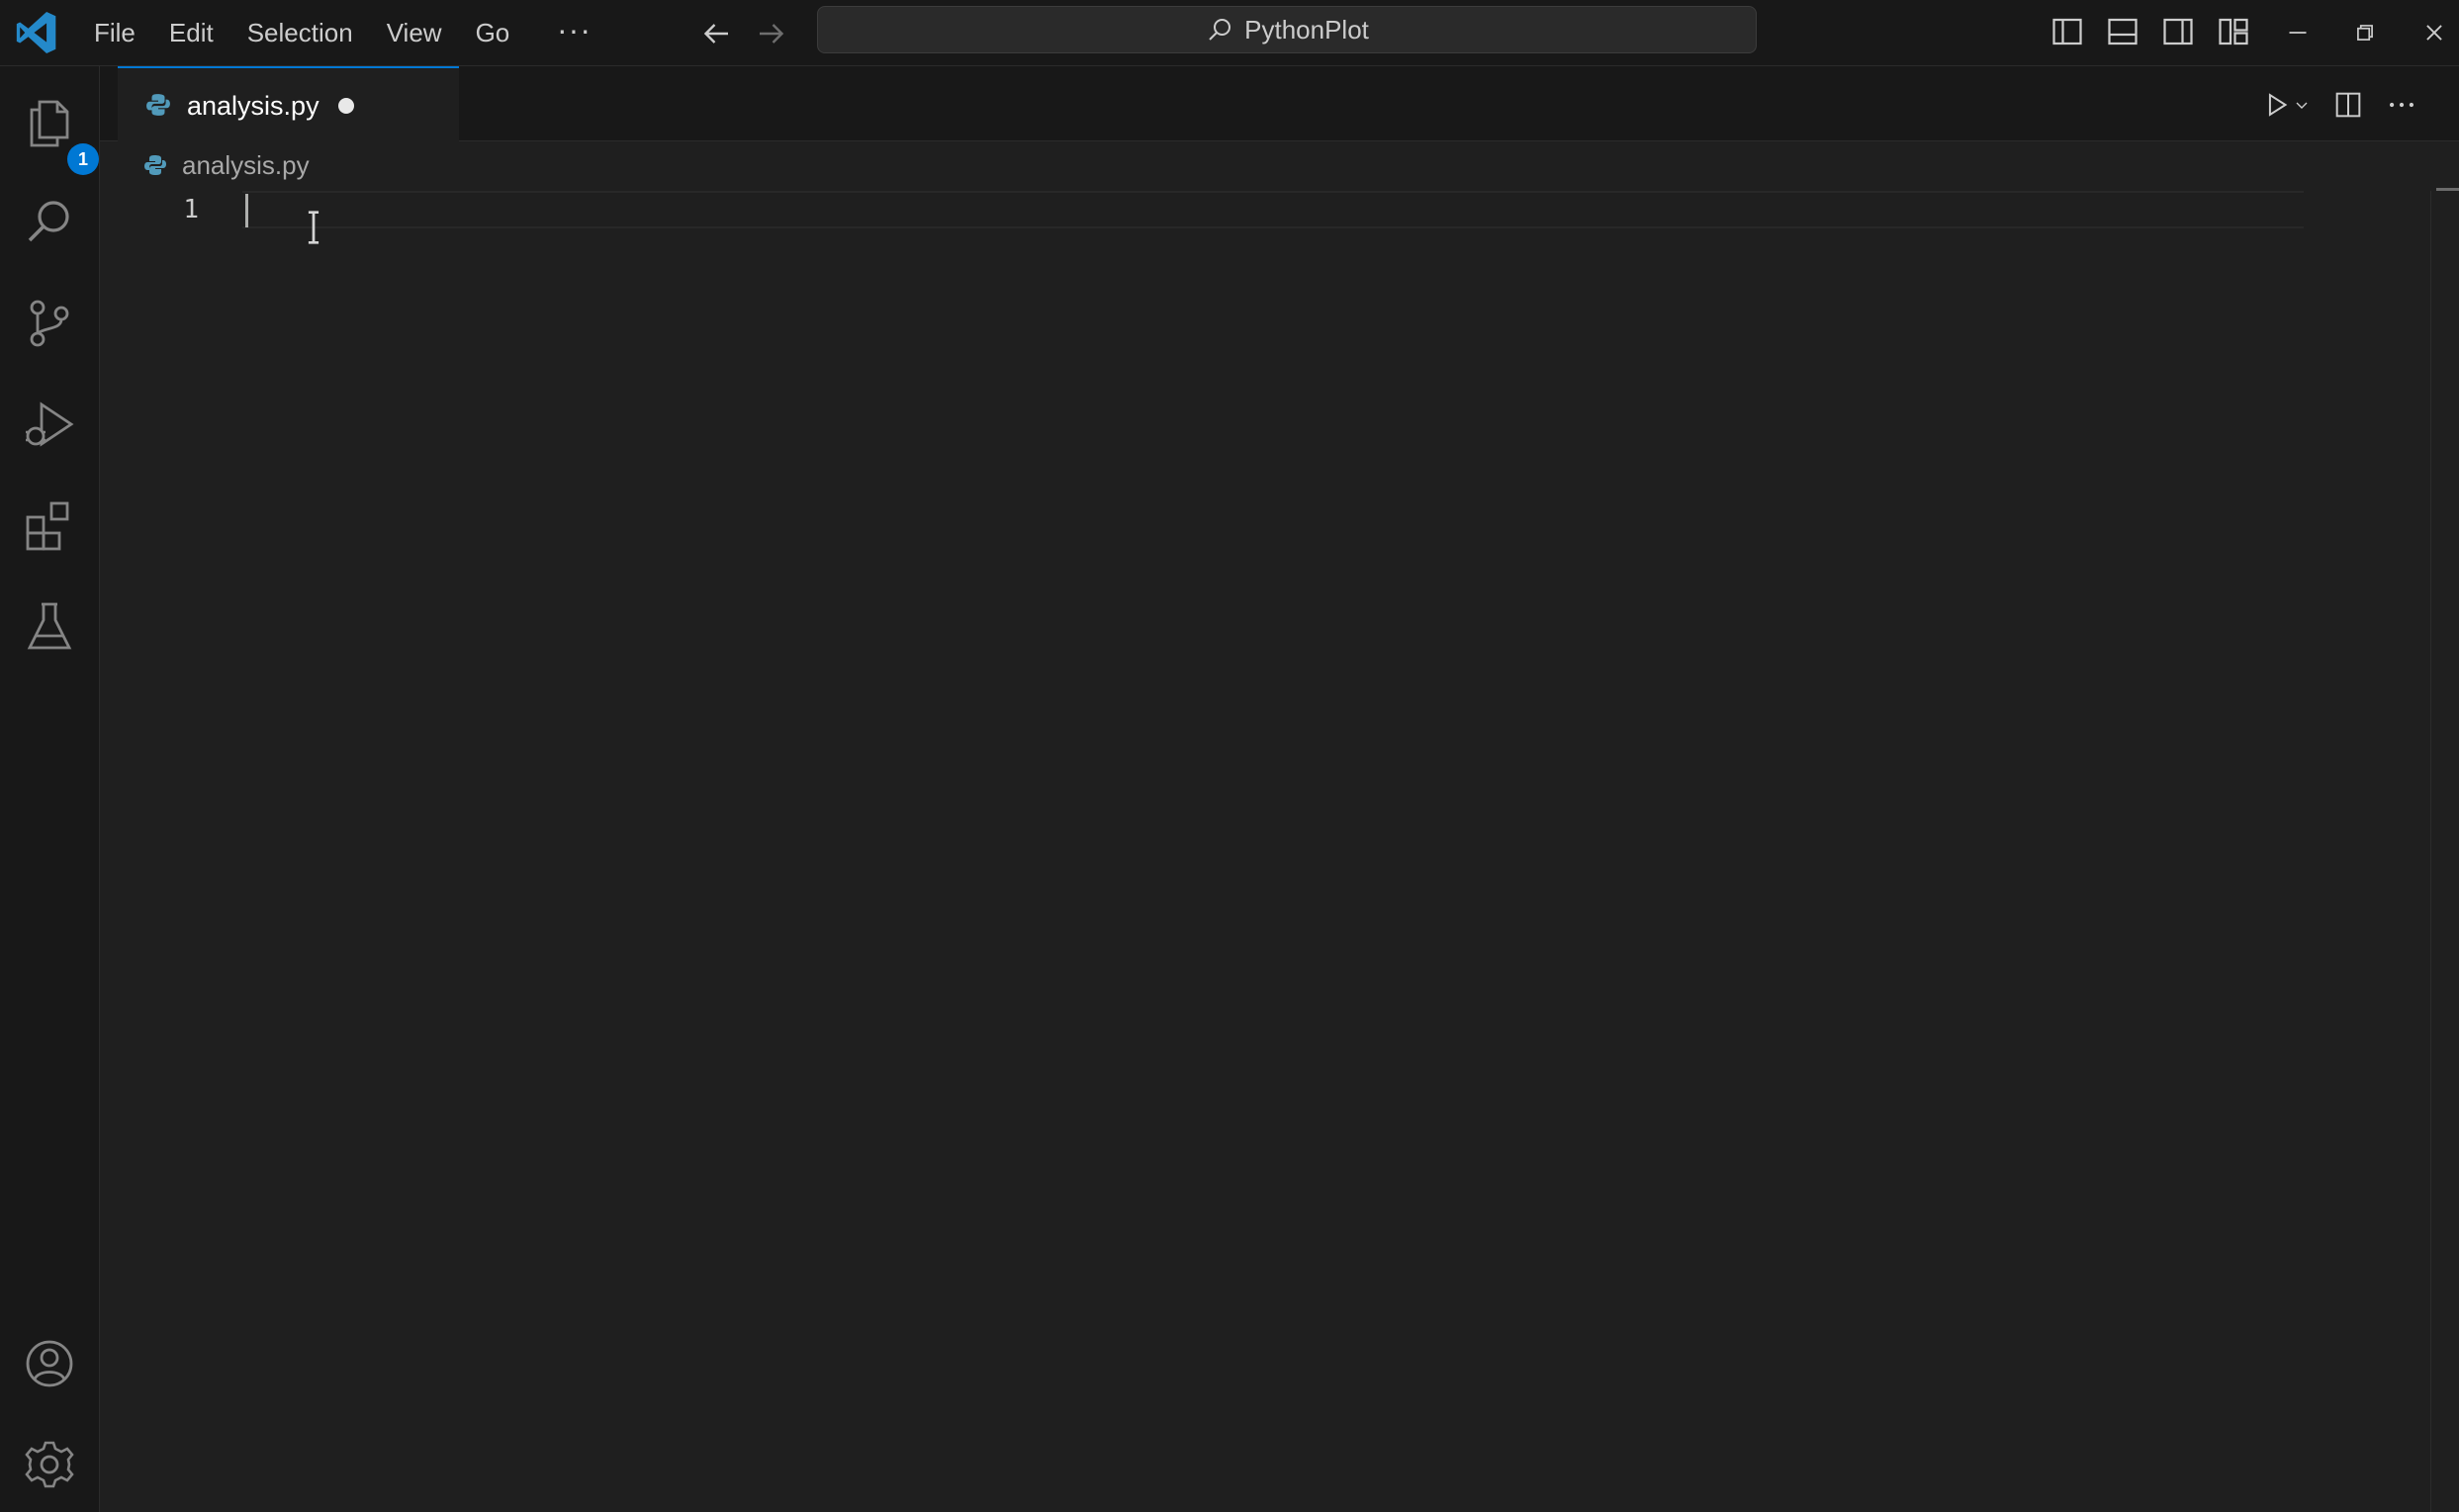 Image resolution: width=2459 pixels, height=1512 pixels. Describe the element at coordinates (2365, 33) in the screenshot. I see `restore-icon` at that location.